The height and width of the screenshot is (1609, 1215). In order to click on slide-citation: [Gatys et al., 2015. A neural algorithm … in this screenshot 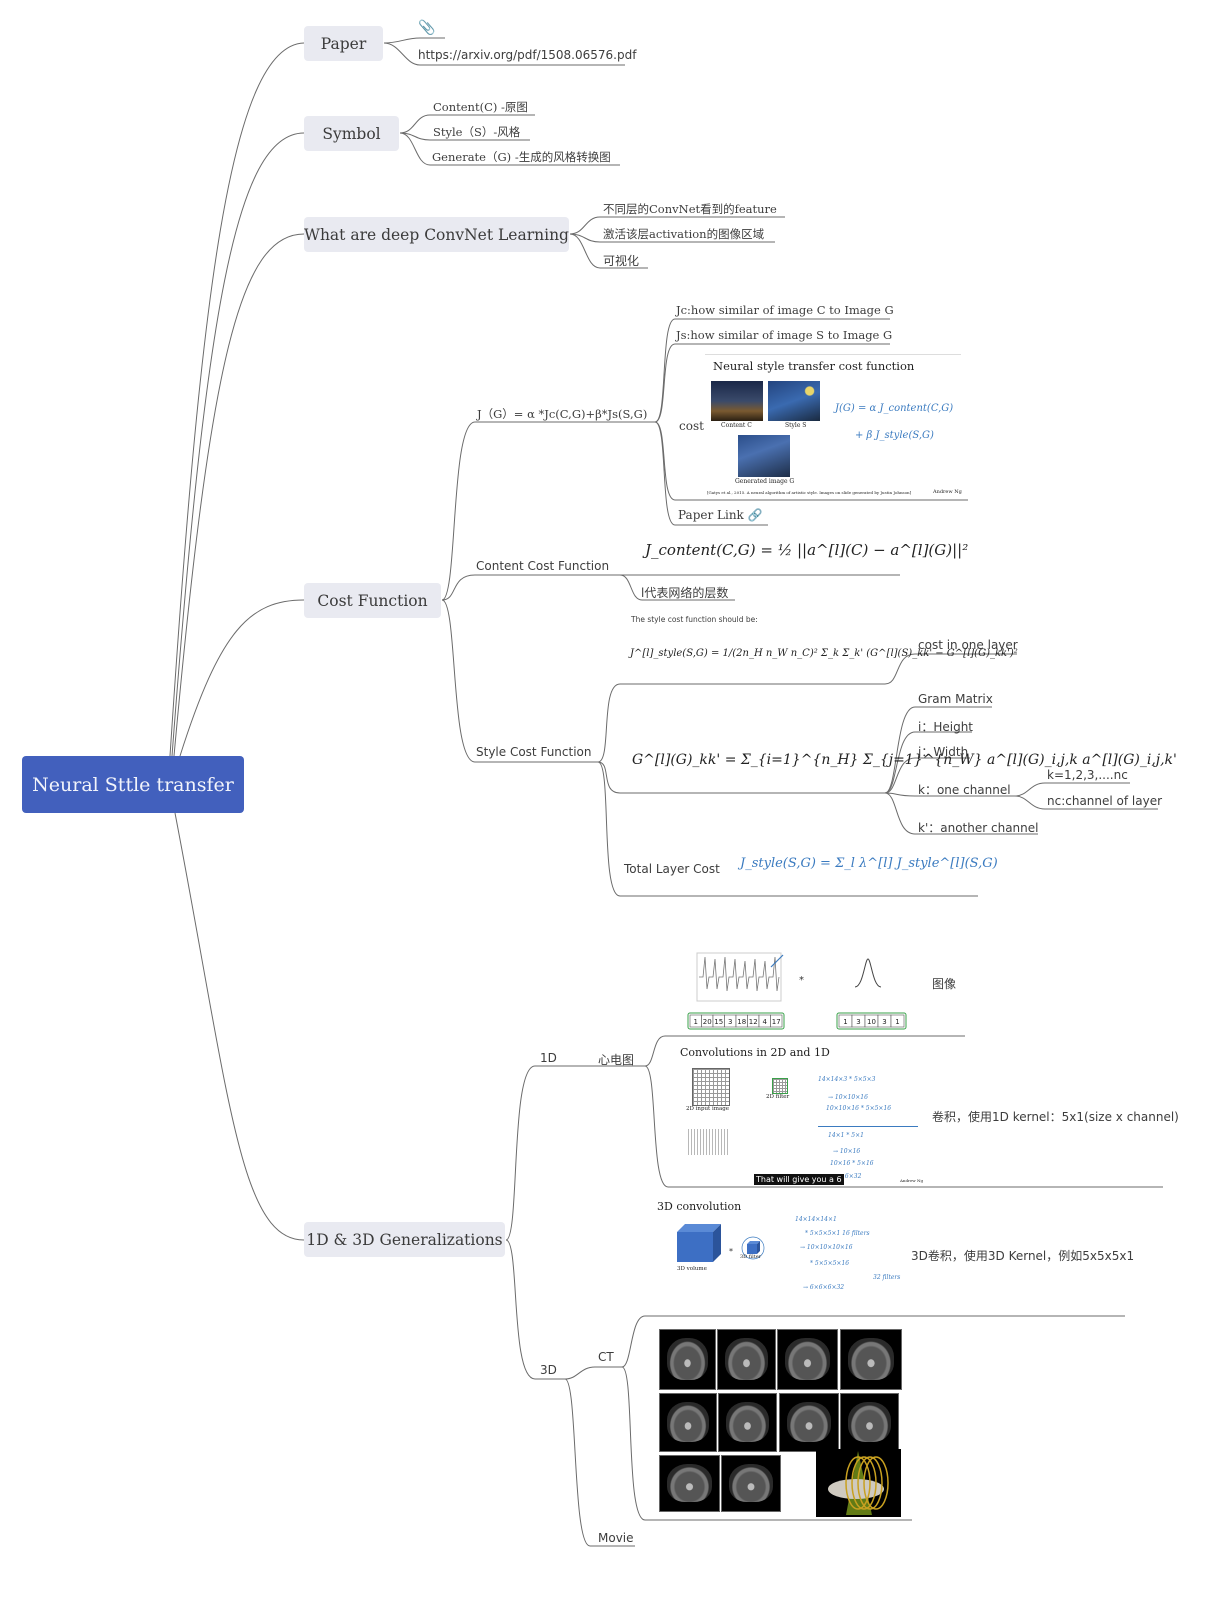, I will do `click(809, 492)`.